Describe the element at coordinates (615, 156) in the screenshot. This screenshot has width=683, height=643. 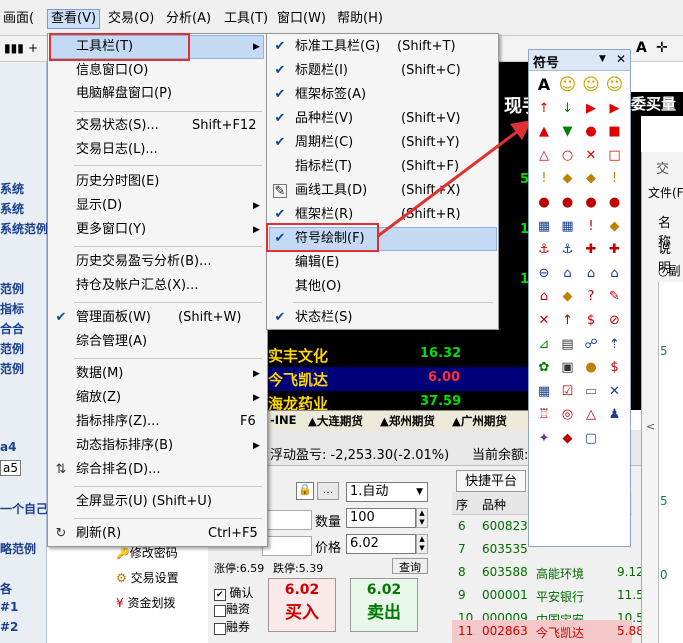
I see `symbol-16-icon: □` at that location.